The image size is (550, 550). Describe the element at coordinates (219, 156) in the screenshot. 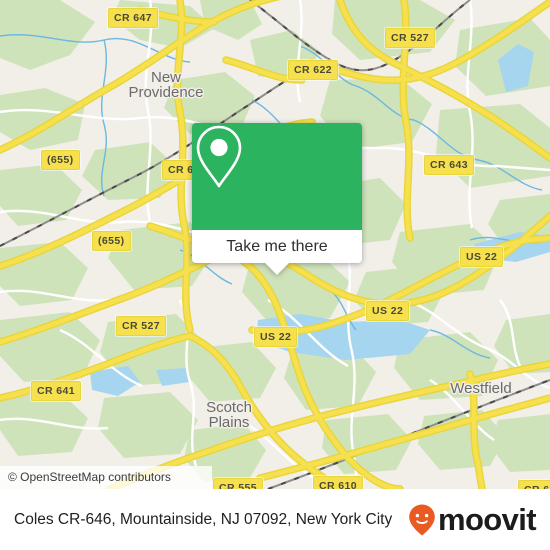

I see `map-pin-icon` at that location.